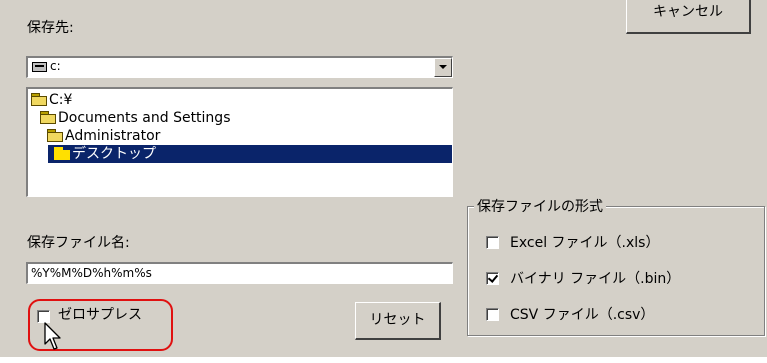  What do you see at coordinates (114, 154) in the screenshot?
I see `tree-item-label: デスクトップ` at bounding box center [114, 154].